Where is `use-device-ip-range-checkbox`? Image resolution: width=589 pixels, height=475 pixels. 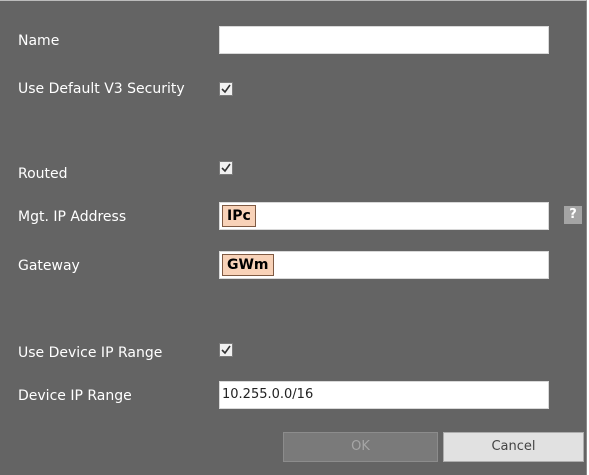 use-device-ip-range-checkbox is located at coordinates (226, 350).